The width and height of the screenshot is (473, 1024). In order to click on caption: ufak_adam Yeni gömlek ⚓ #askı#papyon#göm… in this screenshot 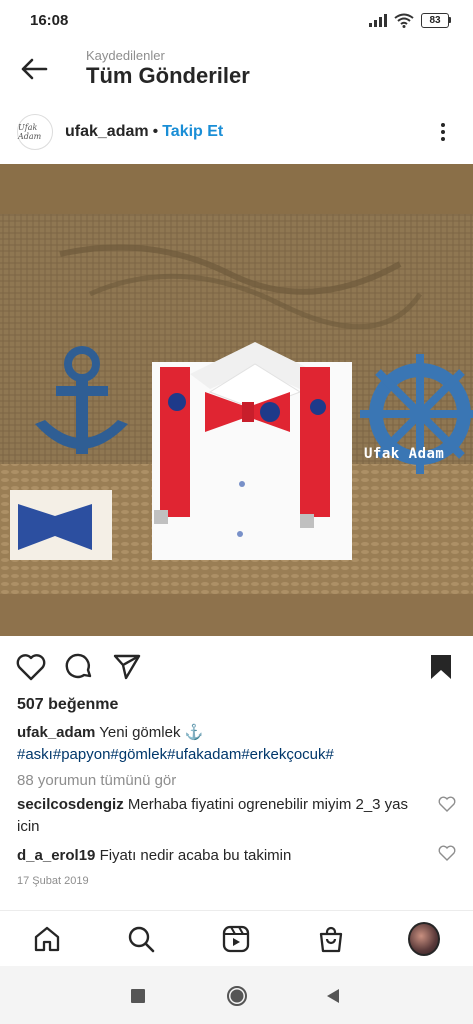, I will do `click(237, 744)`.